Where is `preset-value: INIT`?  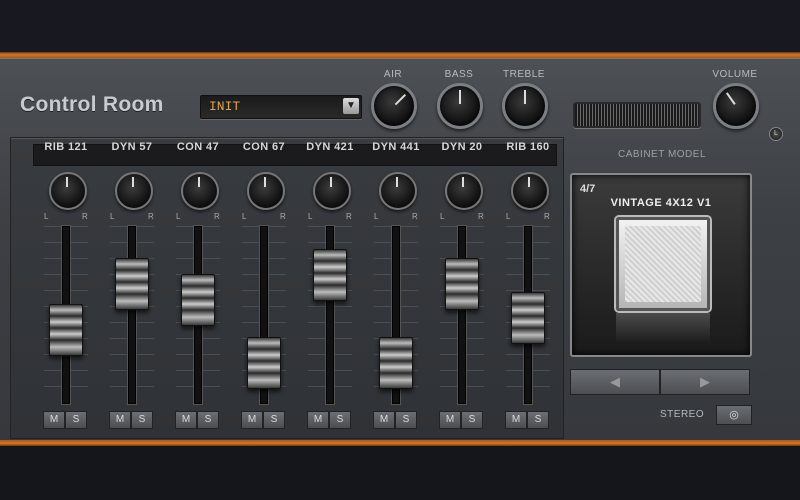
preset-value: INIT is located at coordinates (225, 106).